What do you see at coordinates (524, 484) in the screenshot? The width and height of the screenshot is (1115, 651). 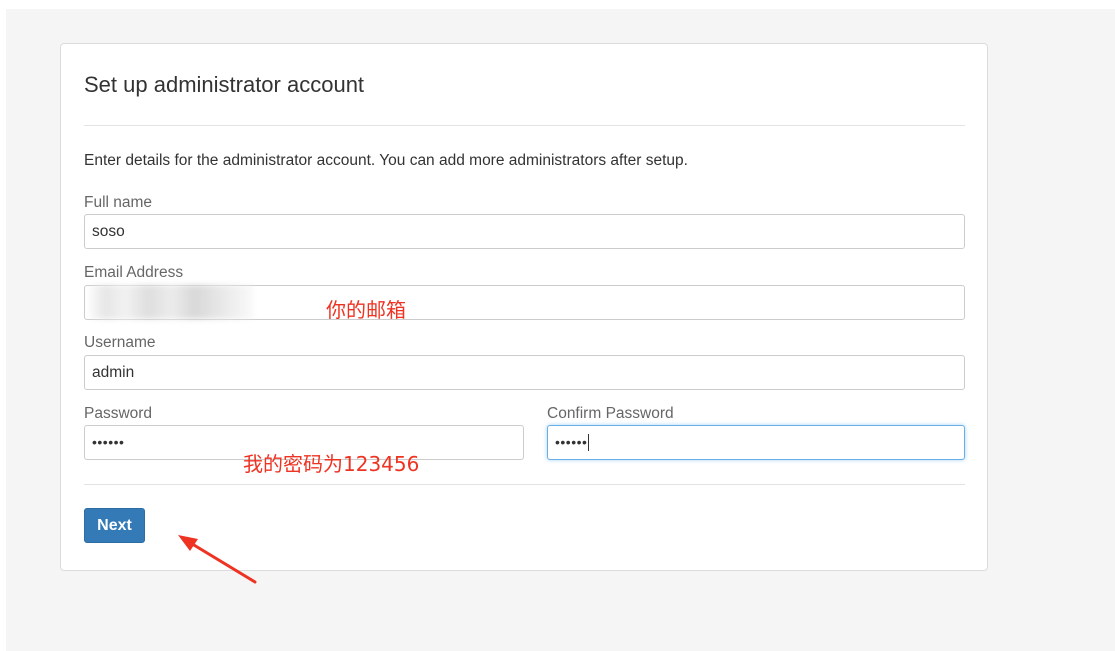 I see `form-divider` at bounding box center [524, 484].